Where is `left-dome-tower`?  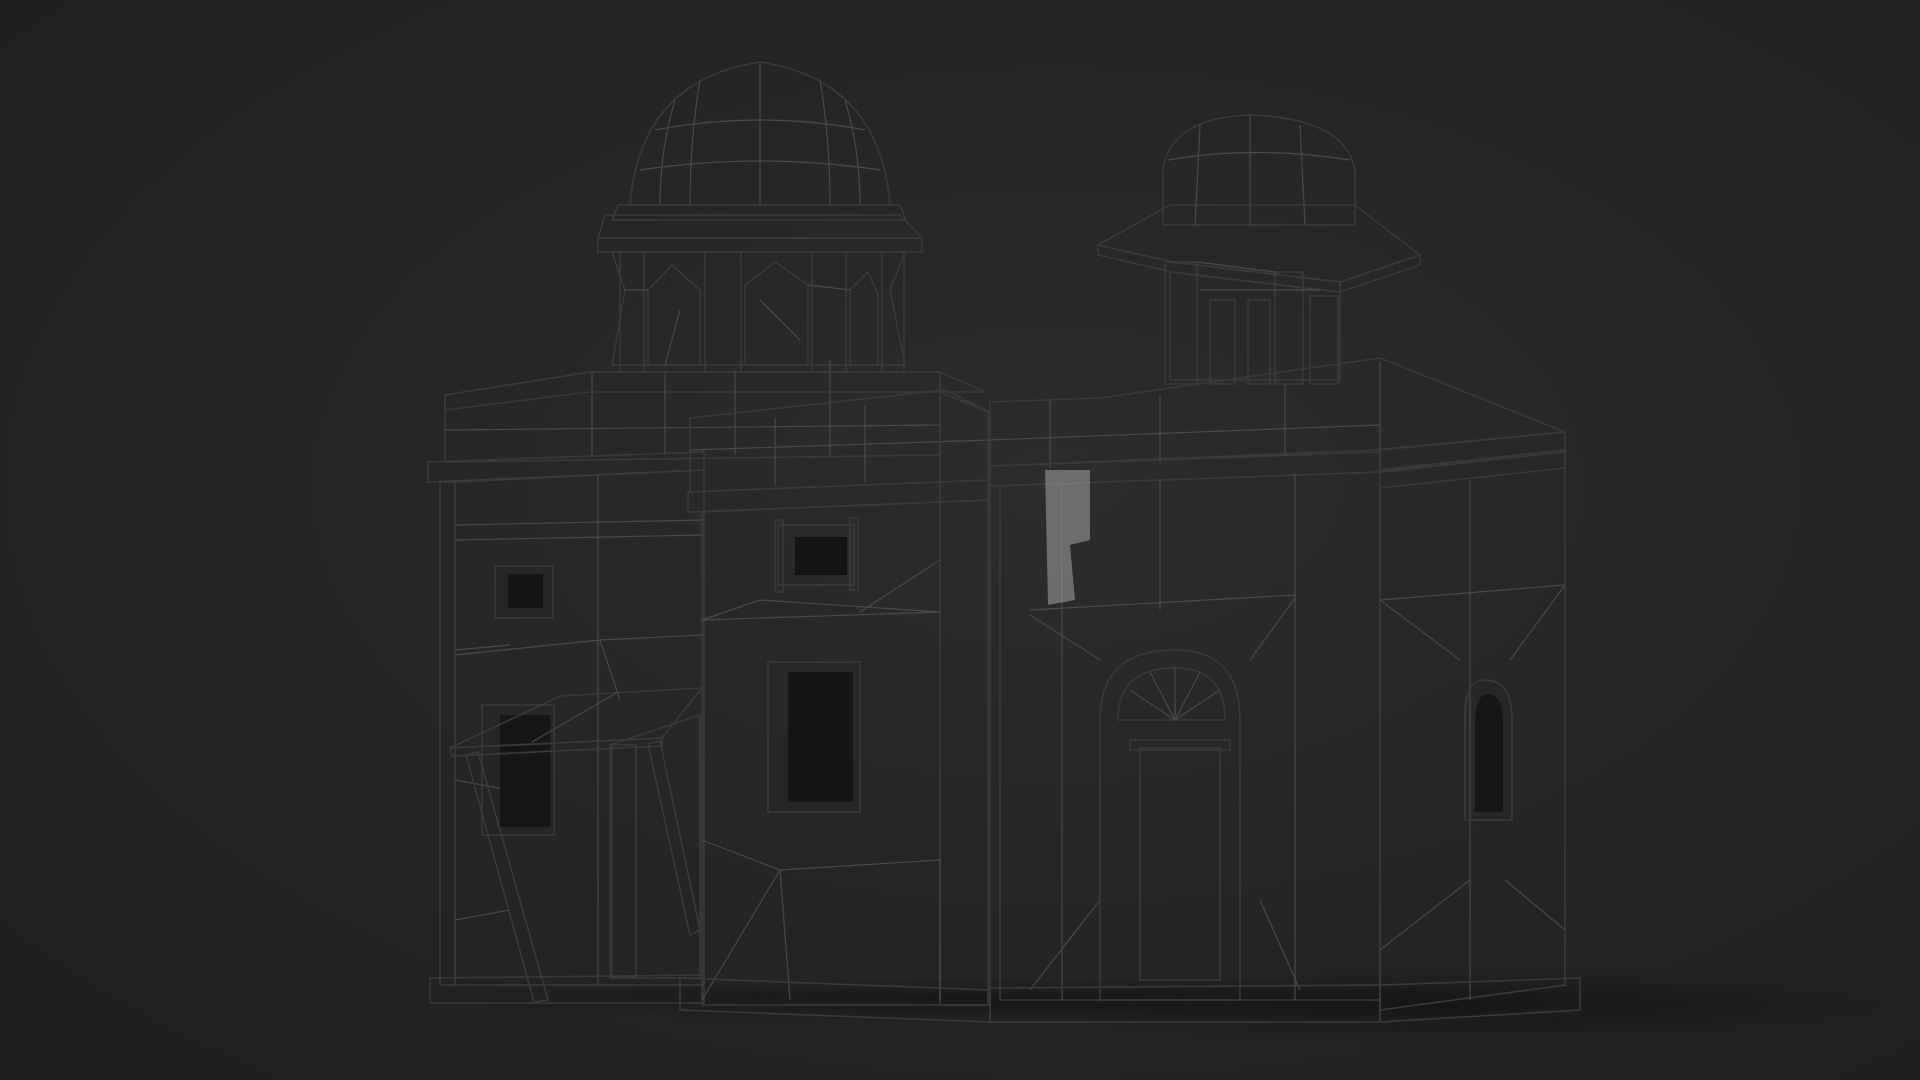 left-dome-tower is located at coordinates (760, 217).